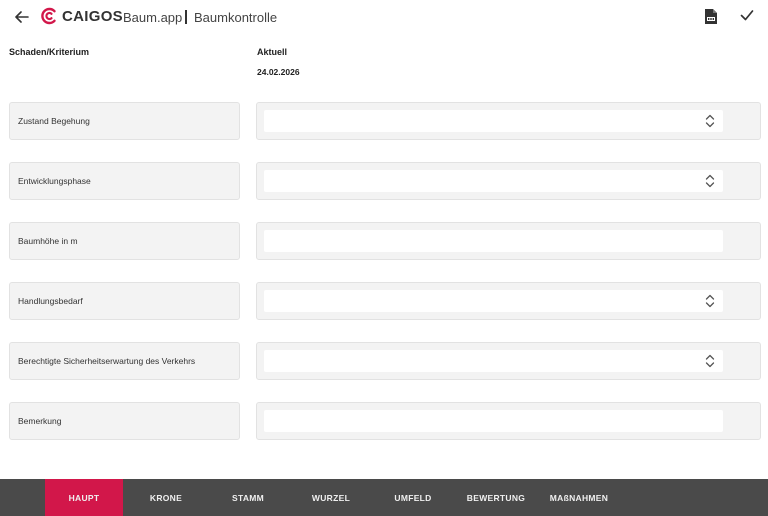  Describe the element at coordinates (496, 497) in the screenshot. I see `tab-bewertung: BEWERTUNG` at that location.